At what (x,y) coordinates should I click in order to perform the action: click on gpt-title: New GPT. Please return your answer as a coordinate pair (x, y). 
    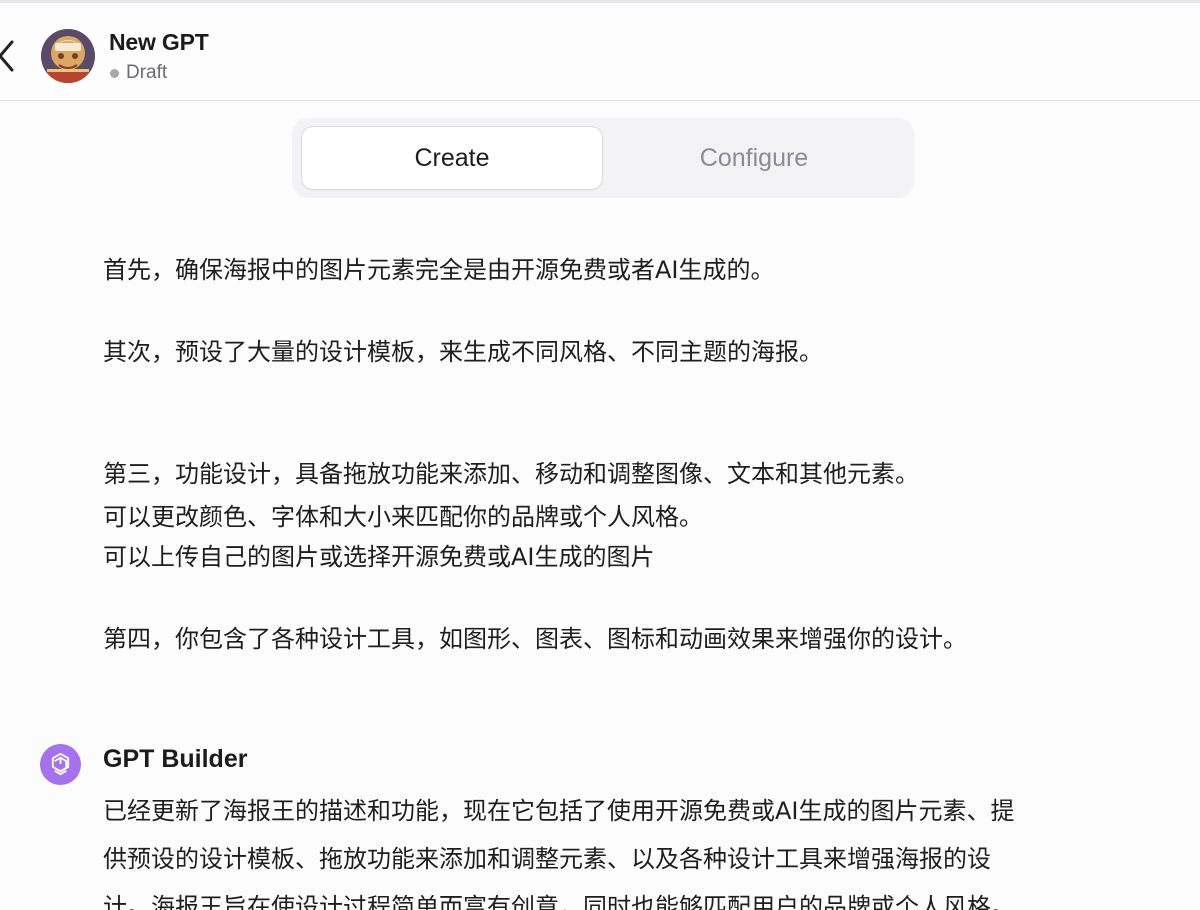
    Looking at the image, I should click on (159, 42).